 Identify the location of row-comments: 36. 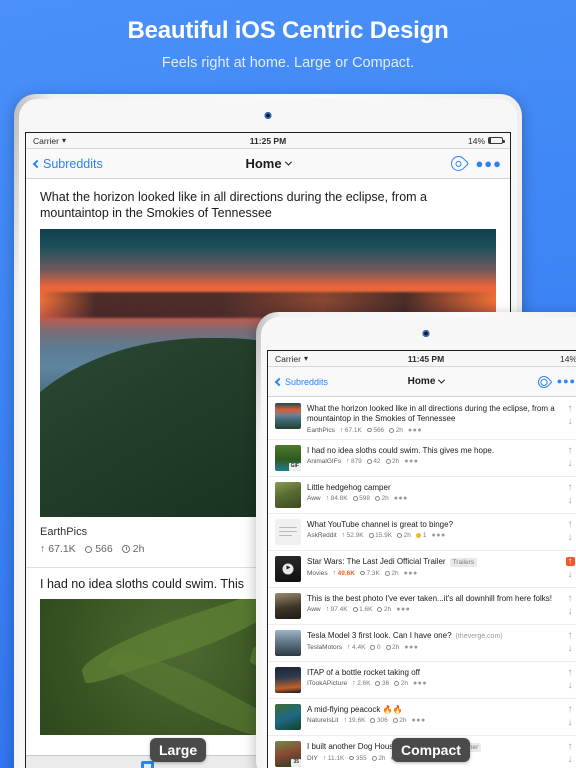
(382, 683).